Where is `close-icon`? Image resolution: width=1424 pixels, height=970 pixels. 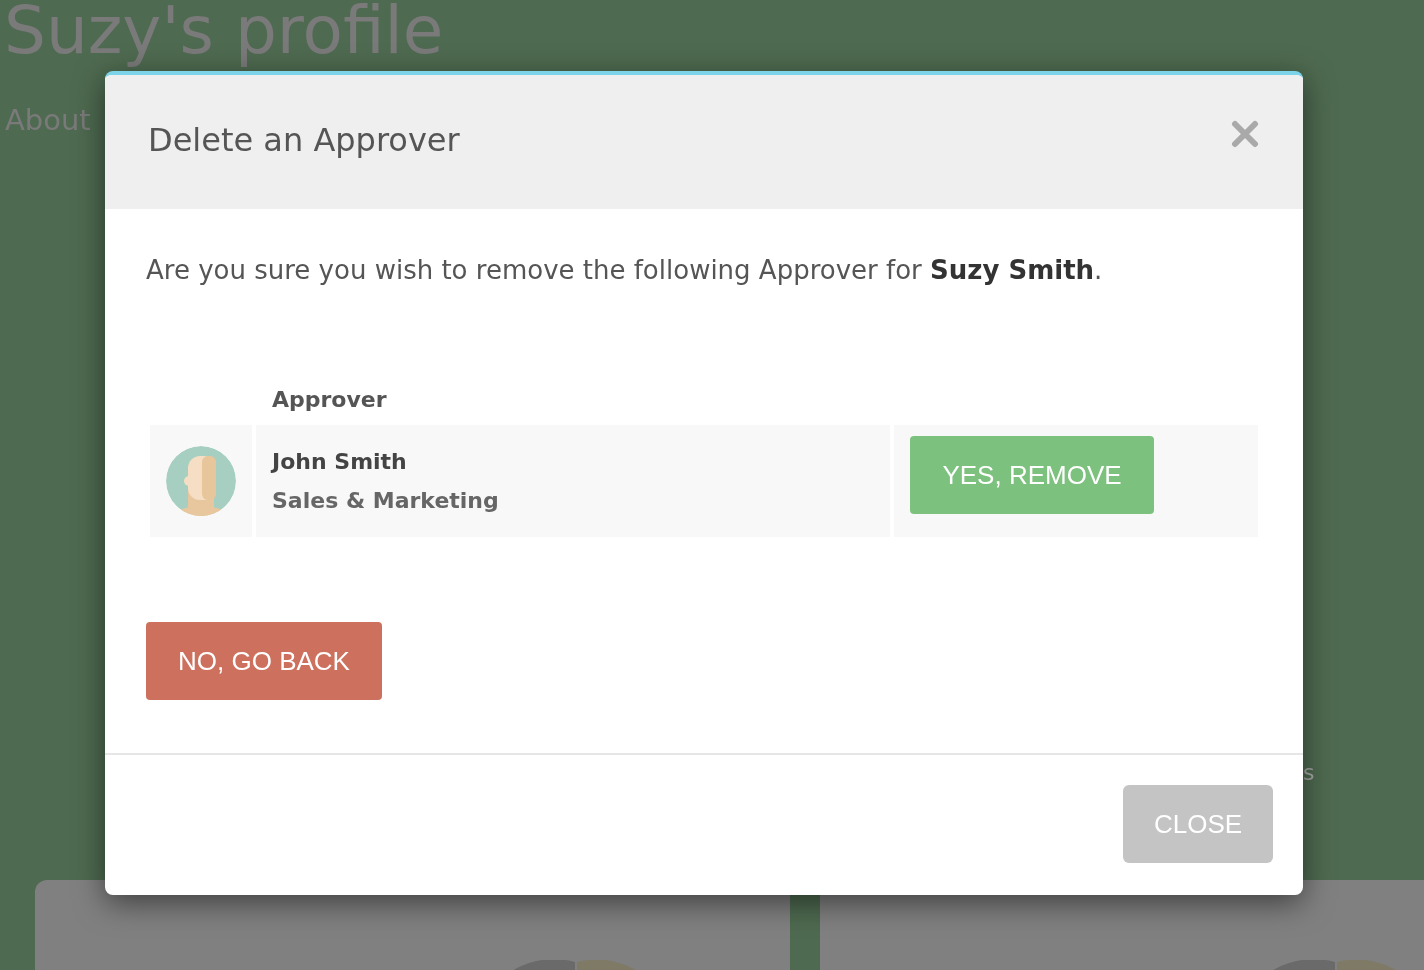 close-icon is located at coordinates (1245, 134).